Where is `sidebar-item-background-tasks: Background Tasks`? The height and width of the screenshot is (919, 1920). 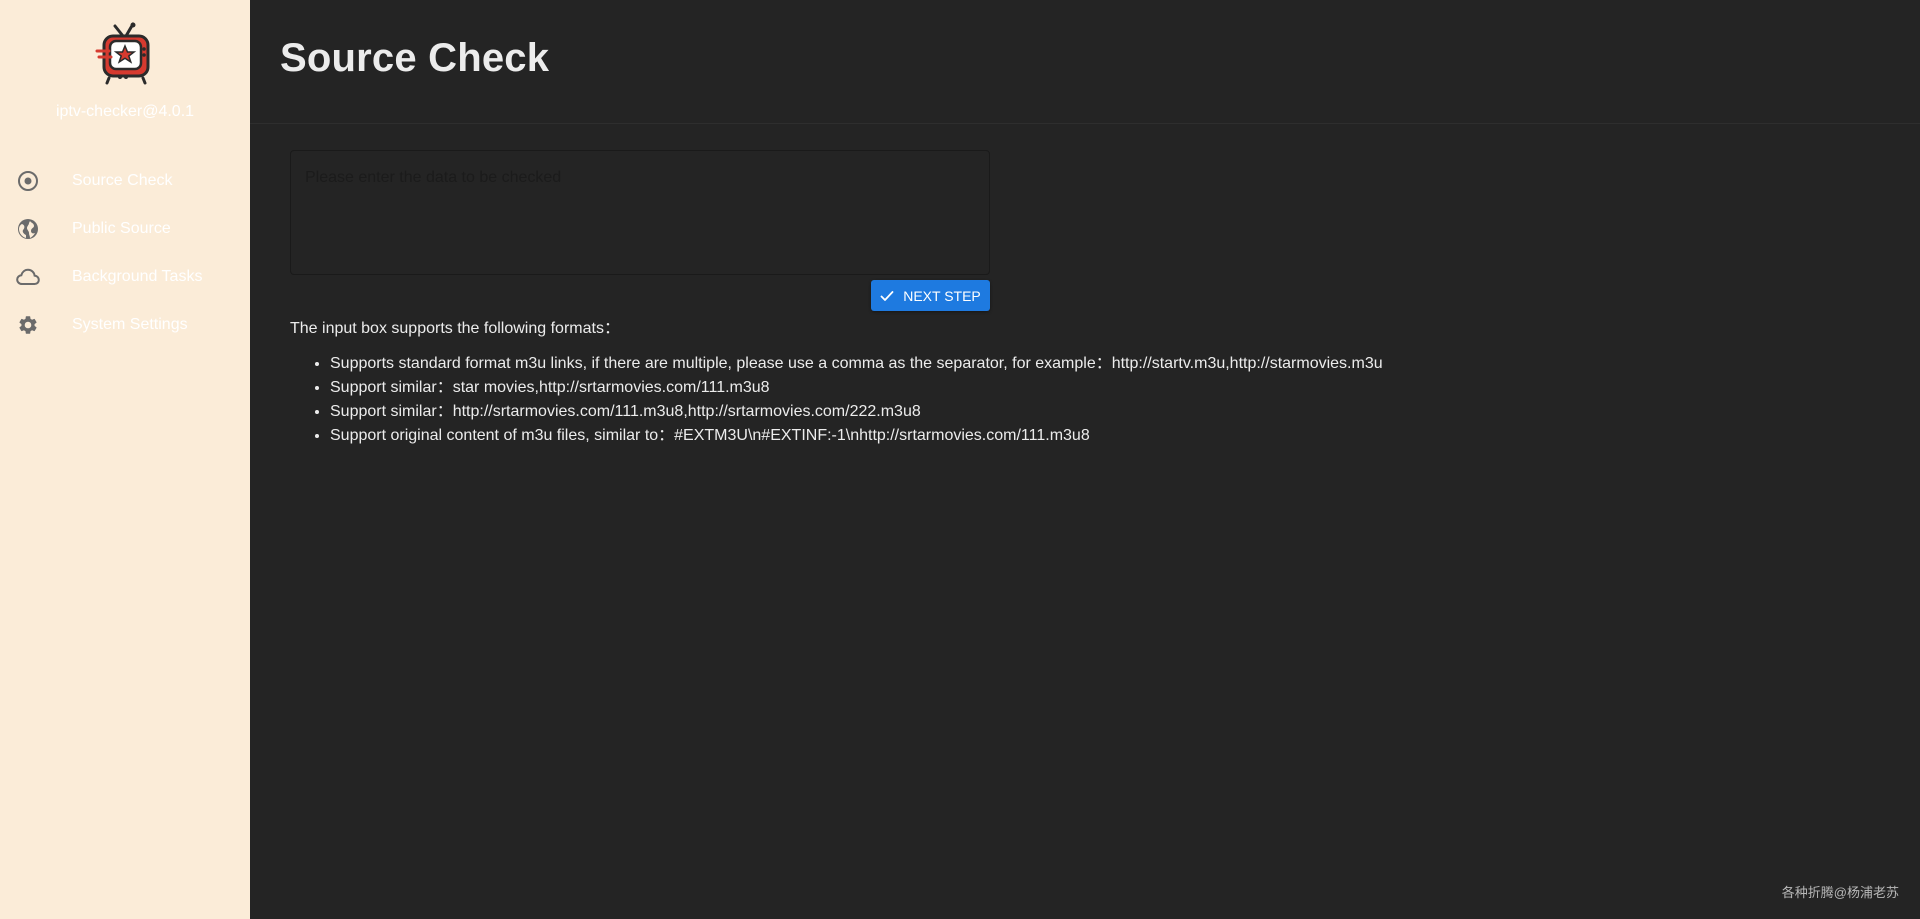
sidebar-item-background-tasks: Background Tasks is located at coordinates (125, 277).